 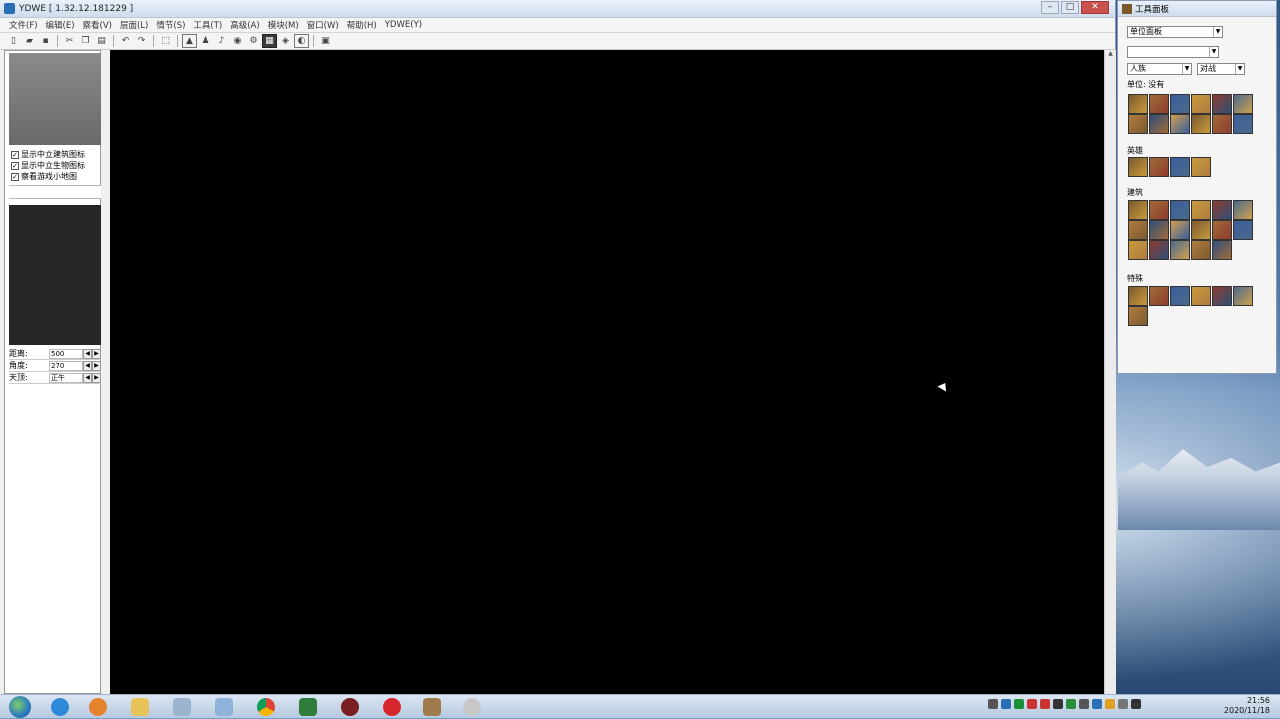 What do you see at coordinates (403, 25) in the screenshot?
I see `menu-ydwe: YDWE(Y)` at bounding box center [403, 25].